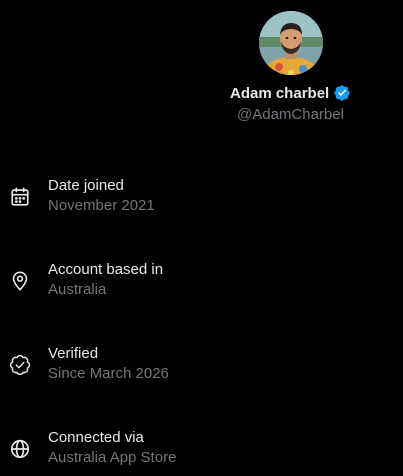 This screenshot has height=476, width=403. I want to click on info-title: Connected via, so click(96, 437).